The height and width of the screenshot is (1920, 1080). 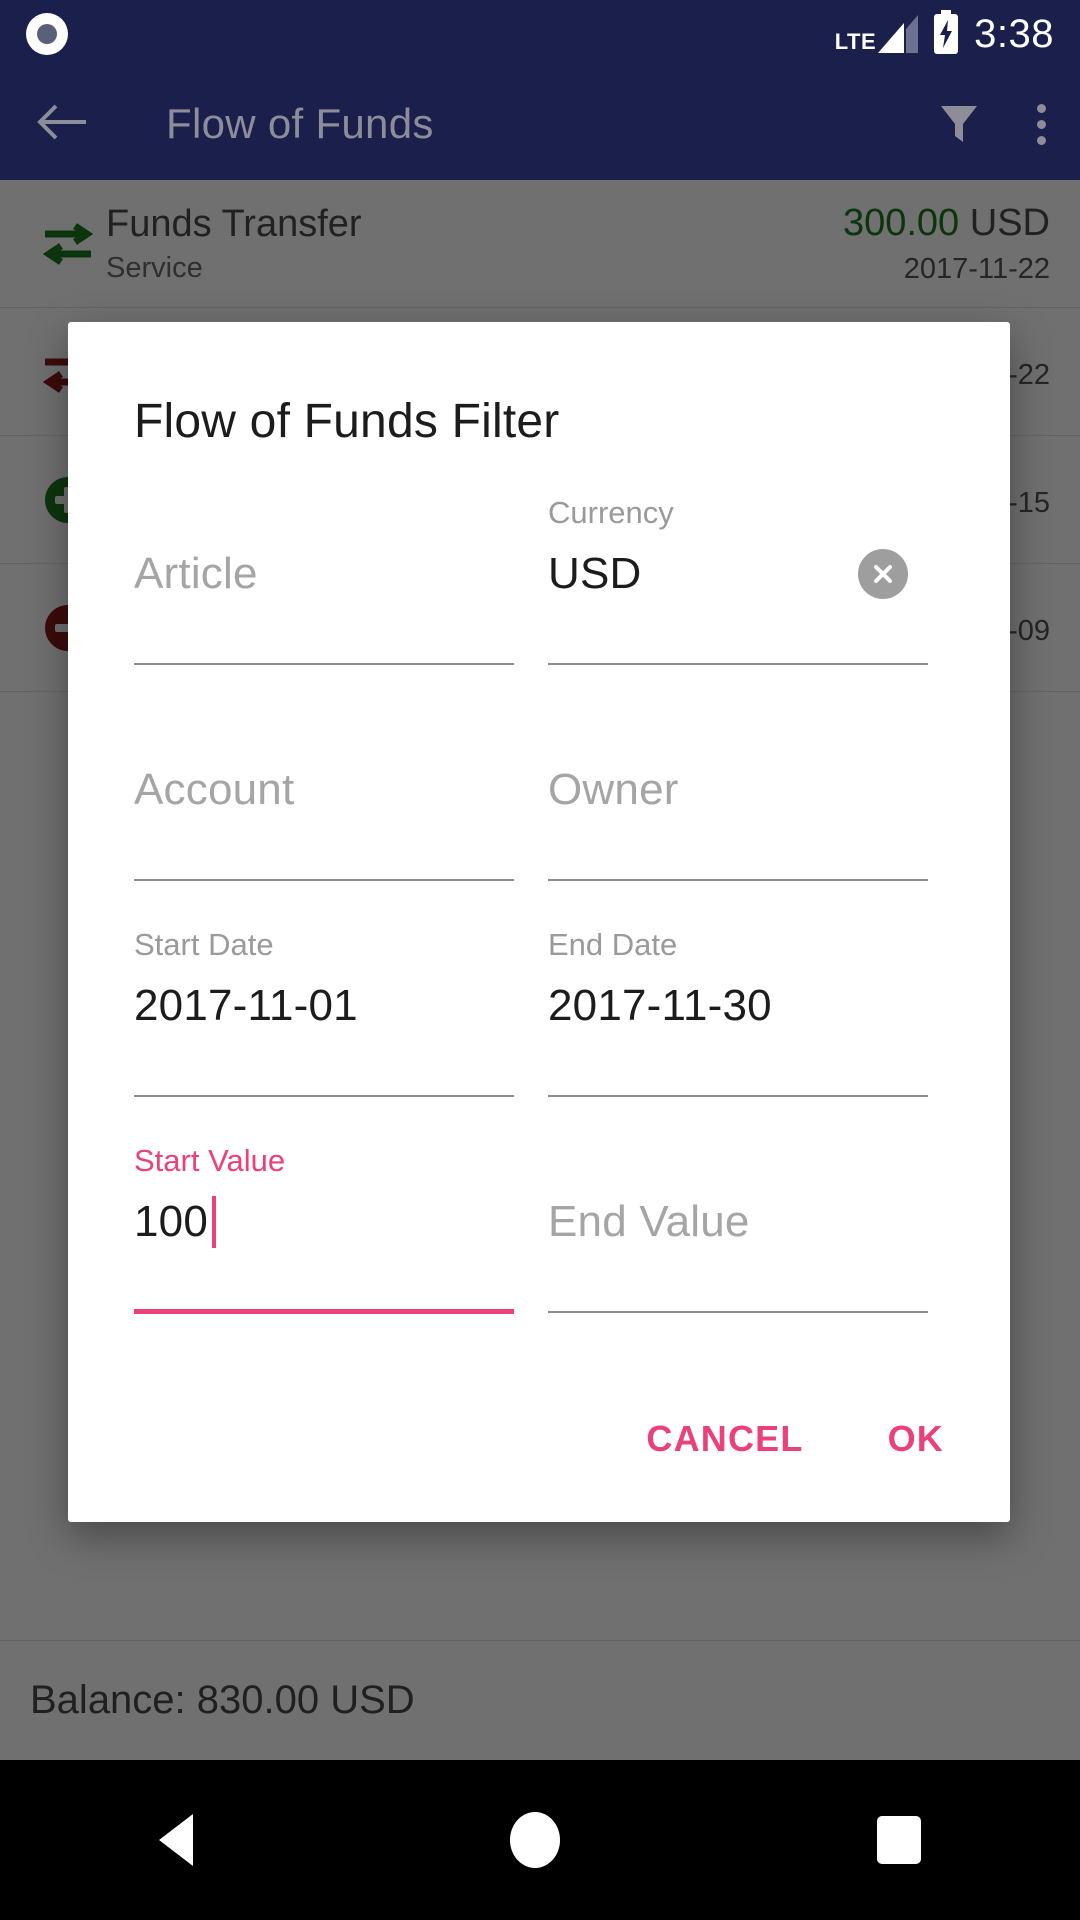 I want to click on owner-input: Owner, so click(x=738, y=790).